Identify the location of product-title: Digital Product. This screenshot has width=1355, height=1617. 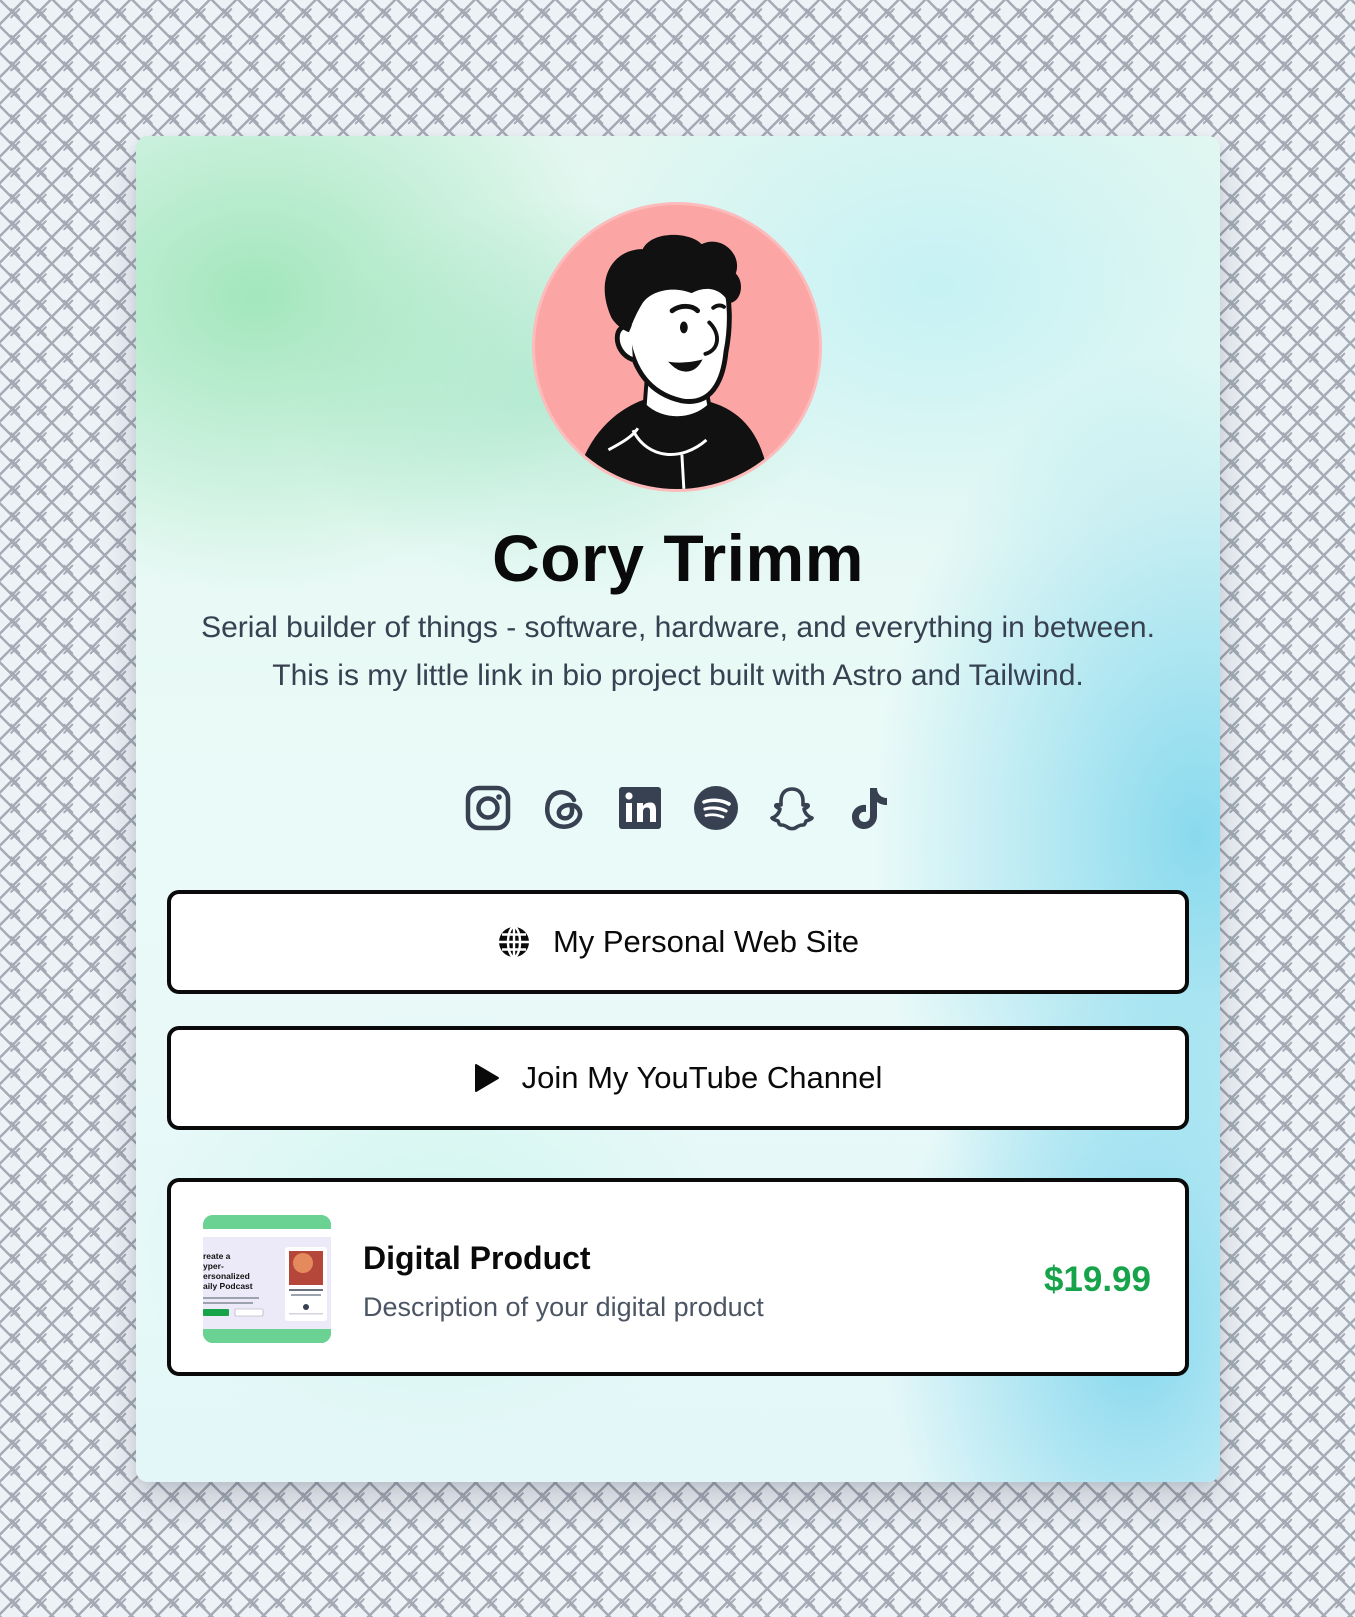
(477, 1258).